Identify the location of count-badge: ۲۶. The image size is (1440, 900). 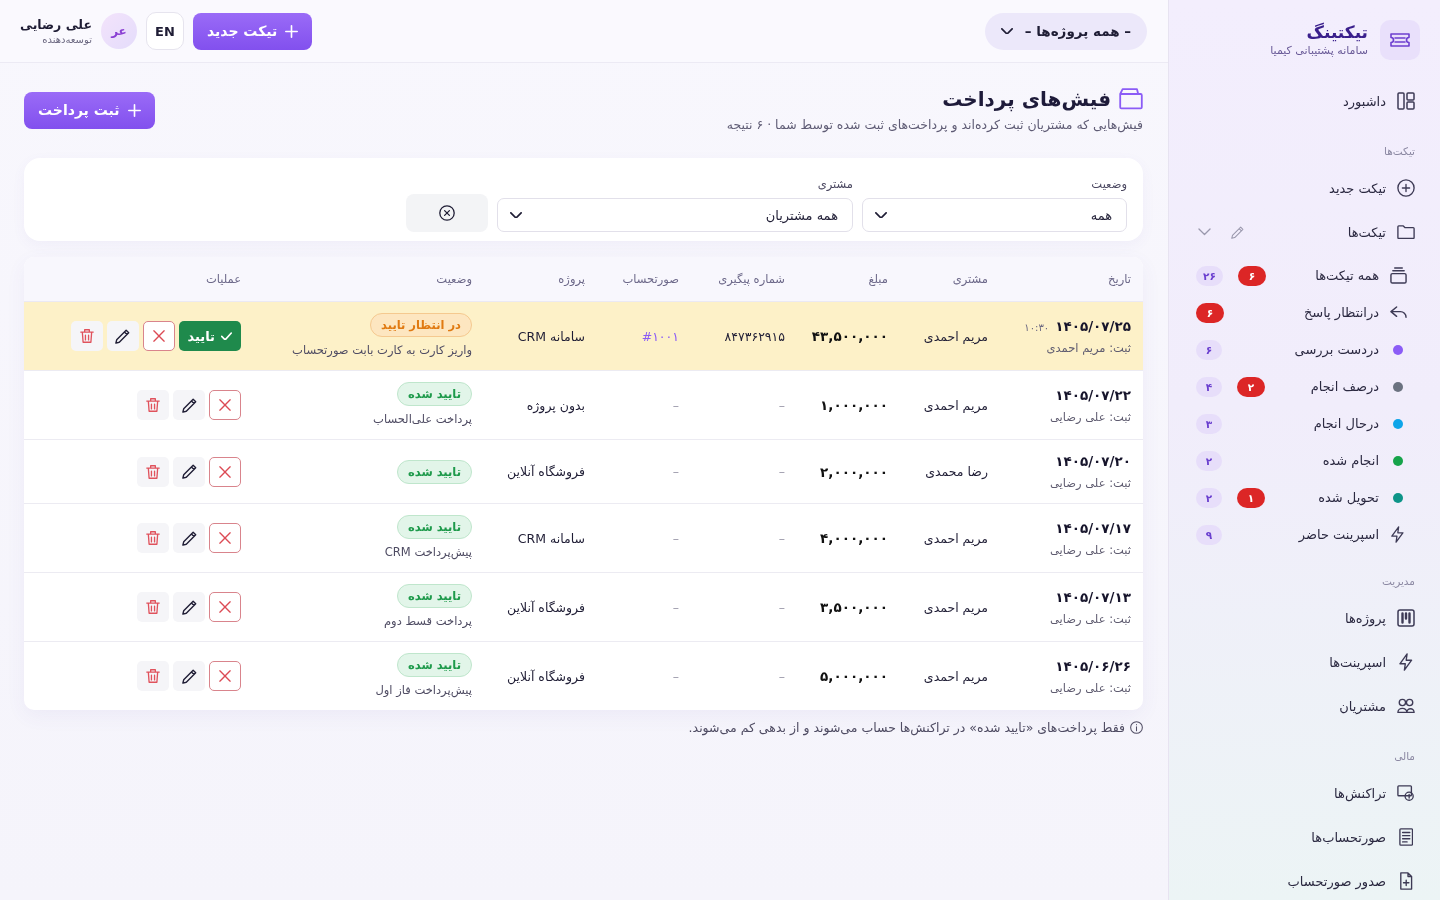
(1209, 275).